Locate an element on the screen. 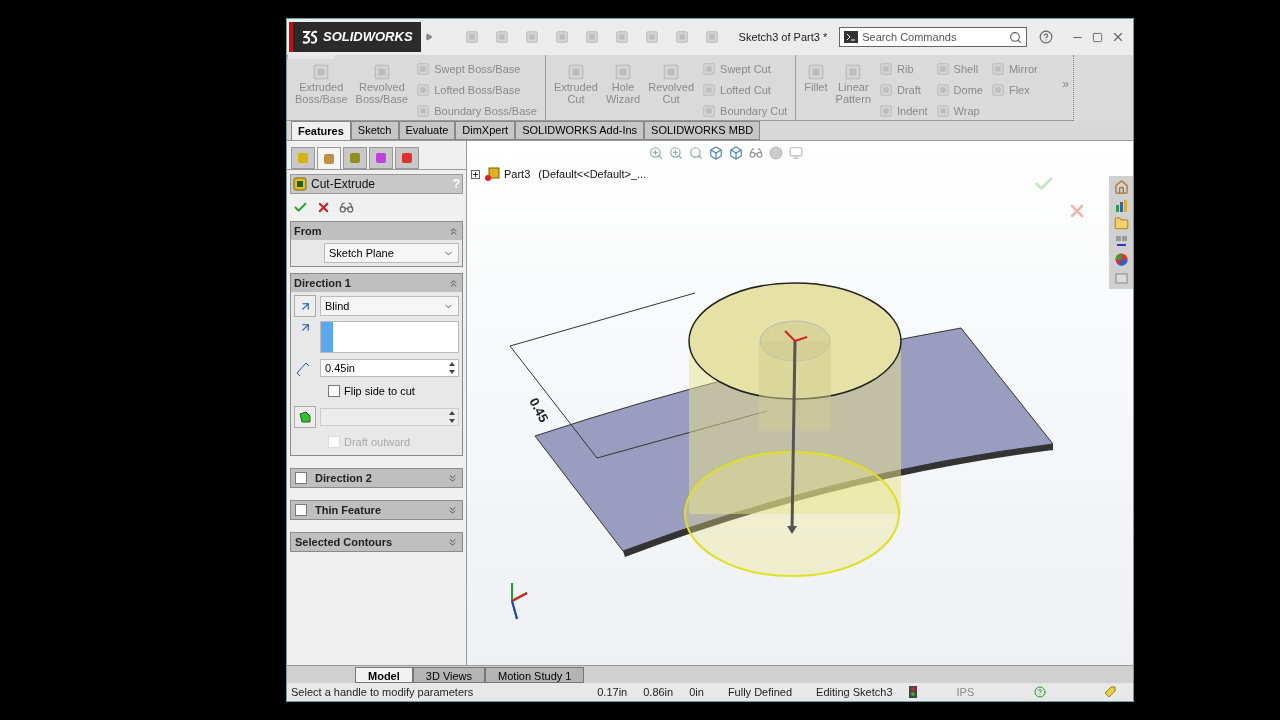  ribbon-button: Extruded Boss/Base is located at coordinates (321, 82).